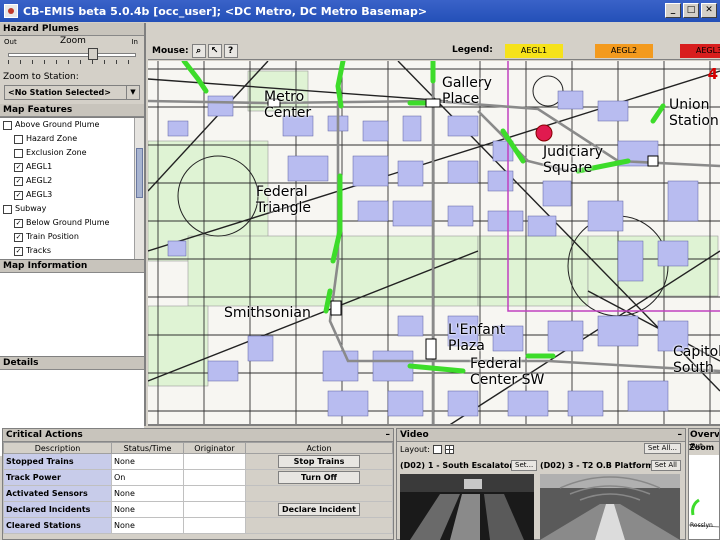  What do you see at coordinates (72, 251) in the screenshot?
I see `map-feature-item: ✓ Tracks` at bounding box center [72, 251].